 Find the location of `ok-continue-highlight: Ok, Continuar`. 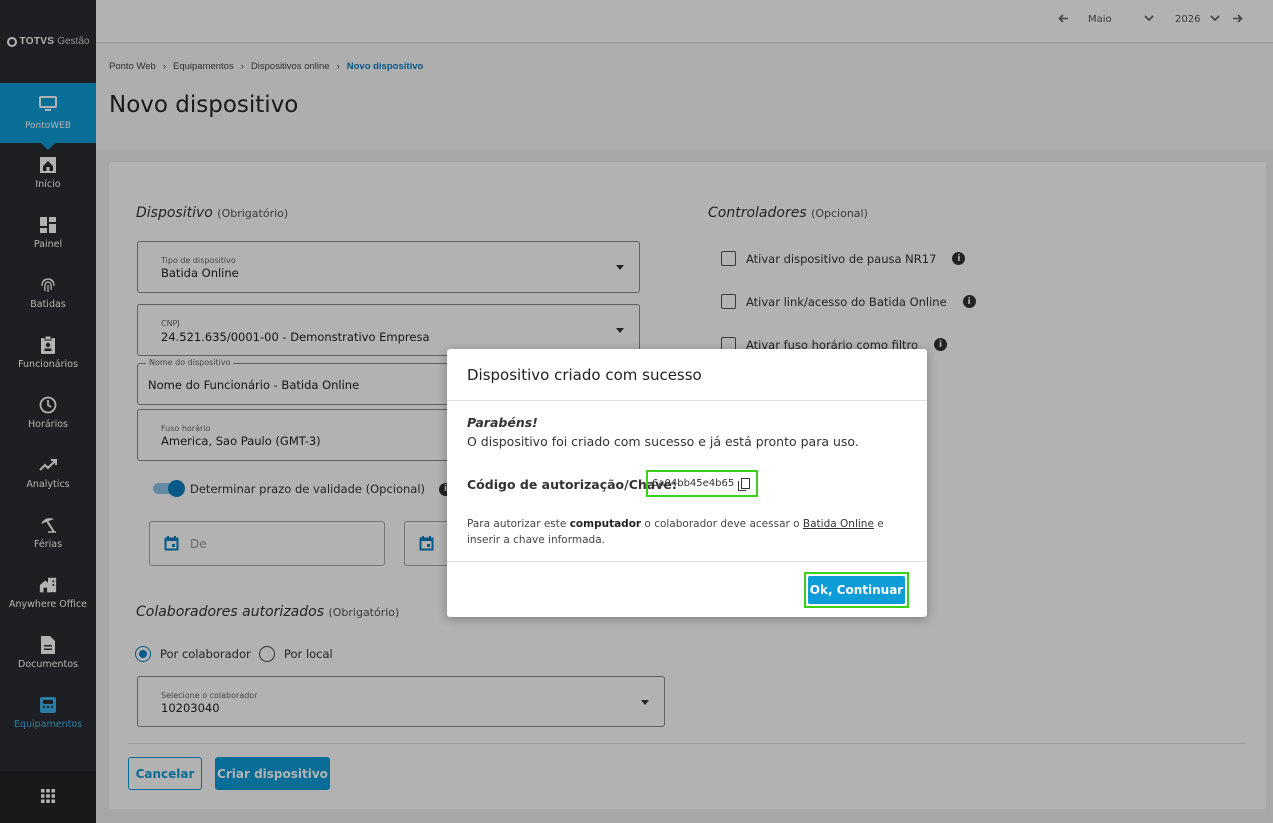

ok-continue-highlight: Ok, Continuar is located at coordinates (856, 590).